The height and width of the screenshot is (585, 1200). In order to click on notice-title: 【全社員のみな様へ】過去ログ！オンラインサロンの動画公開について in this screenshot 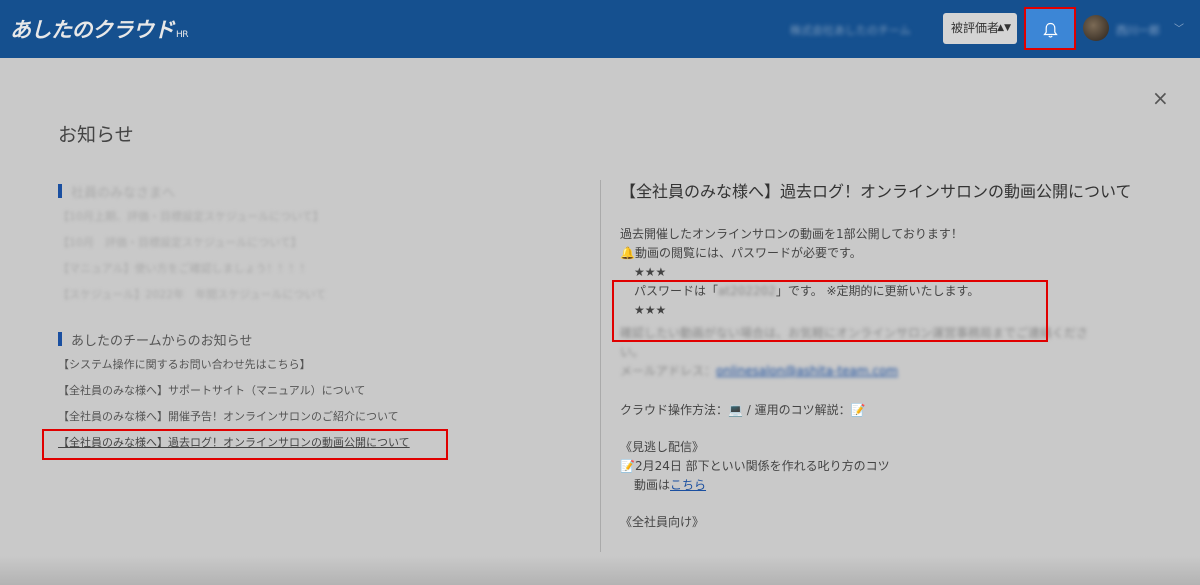, I will do `click(876, 191)`.